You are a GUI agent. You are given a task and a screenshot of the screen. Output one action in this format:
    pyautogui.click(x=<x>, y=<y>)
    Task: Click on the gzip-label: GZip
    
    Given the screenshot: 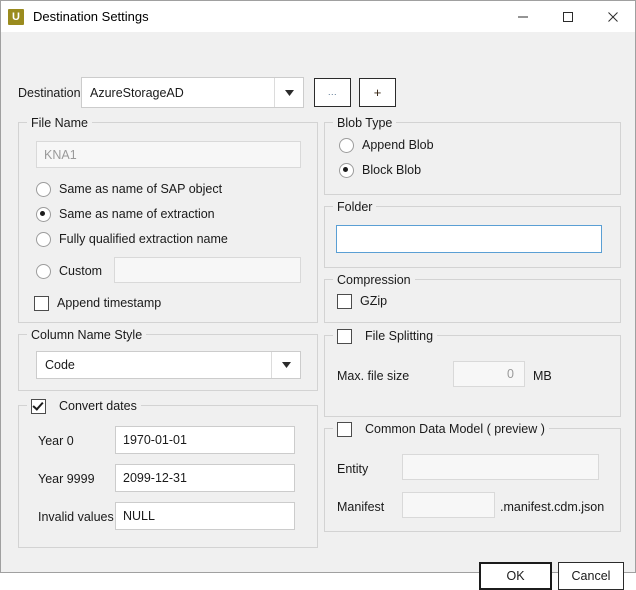 What is the action you would take?
    pyautogui.click(x=374, y=301)
    